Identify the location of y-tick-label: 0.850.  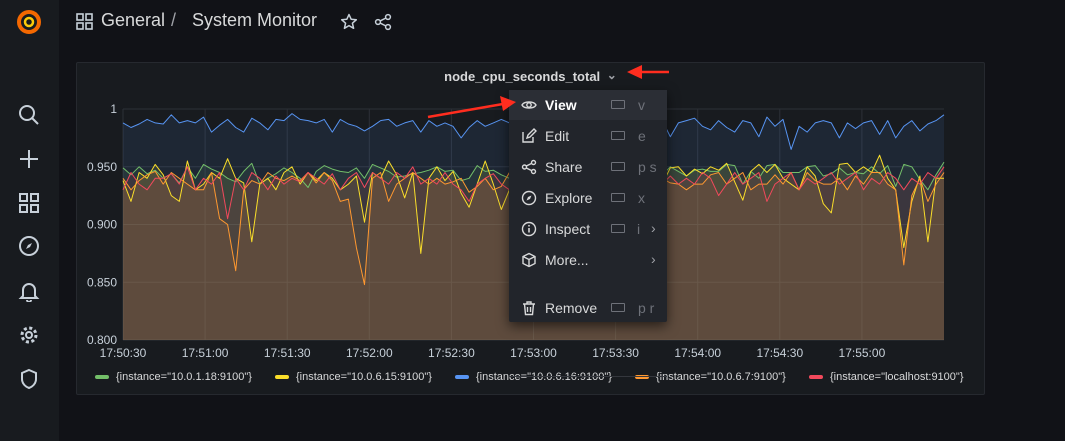
(102, 282).